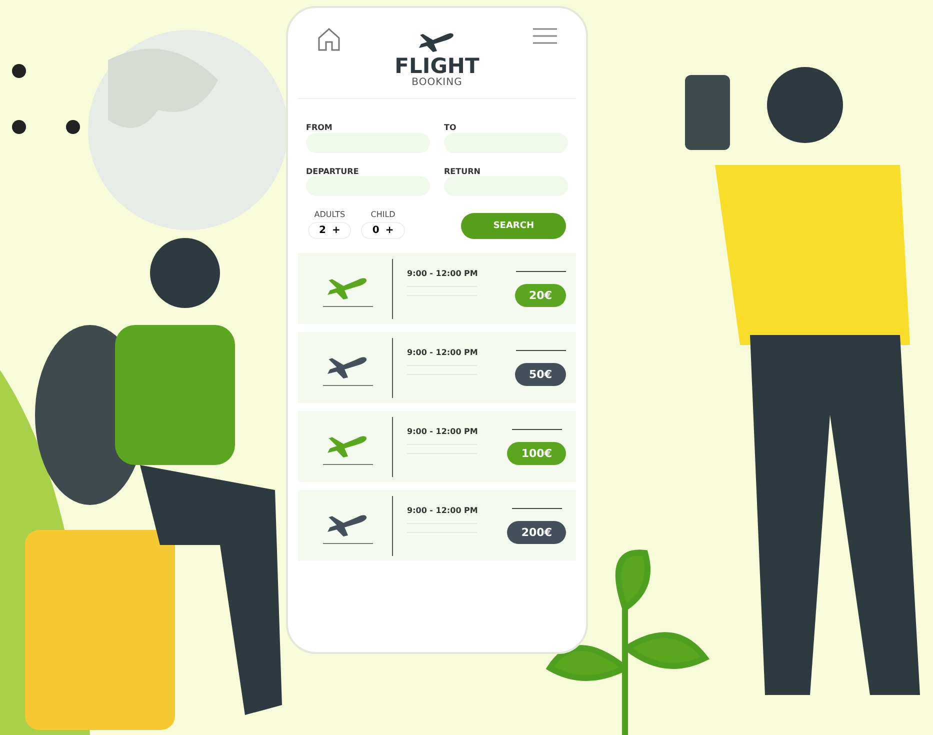 This screenshot has height=735, width=933. I want to click on price-badge: 20€, so click(540, 295).